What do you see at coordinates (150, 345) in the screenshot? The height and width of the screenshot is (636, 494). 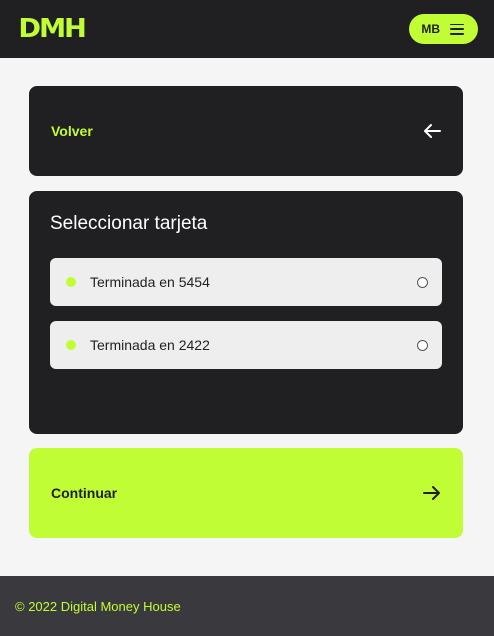 I see `card-option-label: Terminada en 2422` at bounding box center [150, 345].